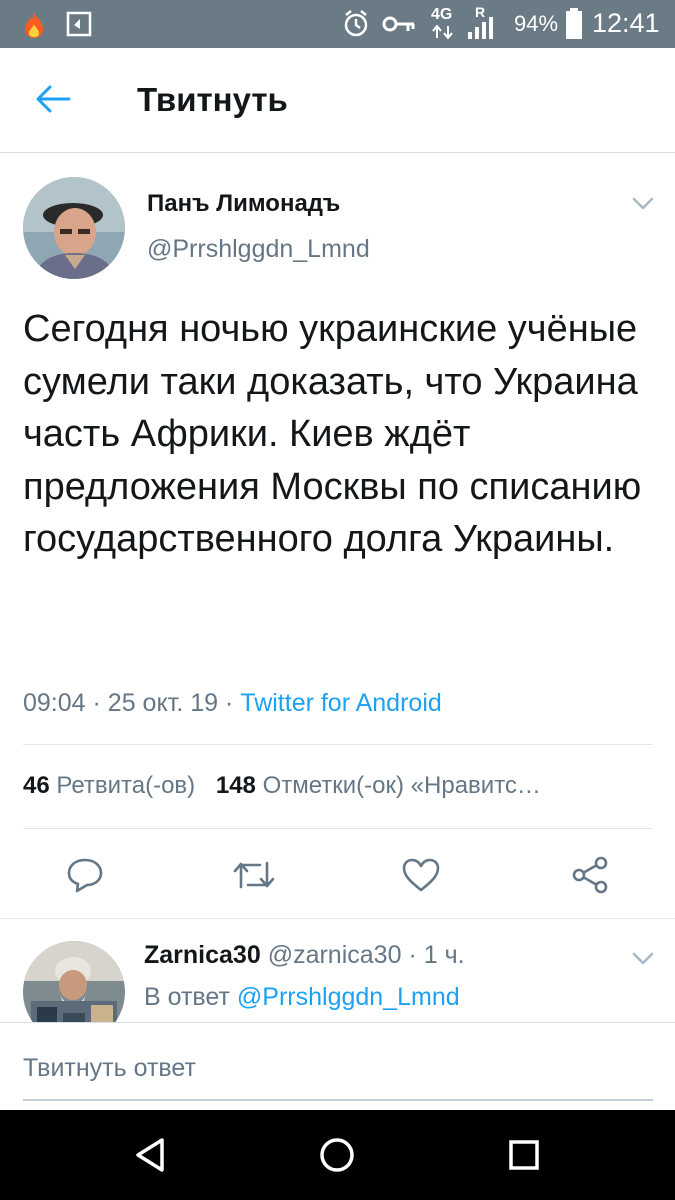 This screenshot has height=1200, width=675. Describe the element at coordinates (337, 24) in the screenshot. I see `status-bar: 4G R 94% 12:41` at that location.